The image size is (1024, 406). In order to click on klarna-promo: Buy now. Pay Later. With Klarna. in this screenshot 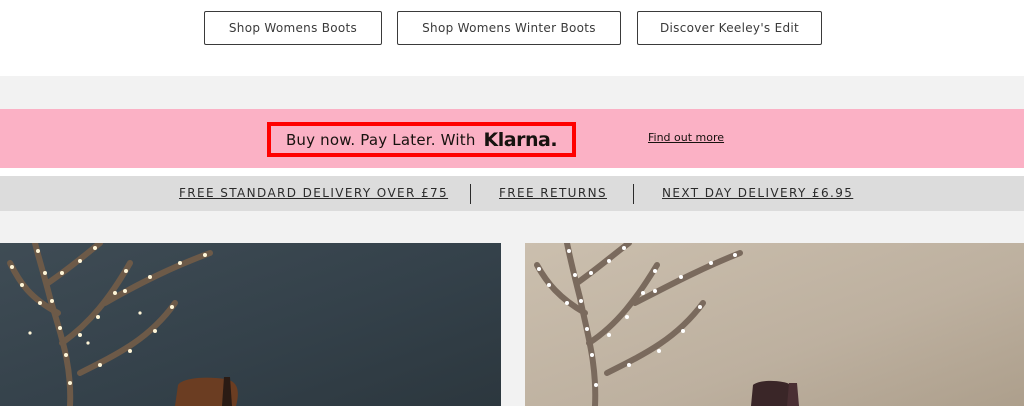, I will do `click(421, 139)`.